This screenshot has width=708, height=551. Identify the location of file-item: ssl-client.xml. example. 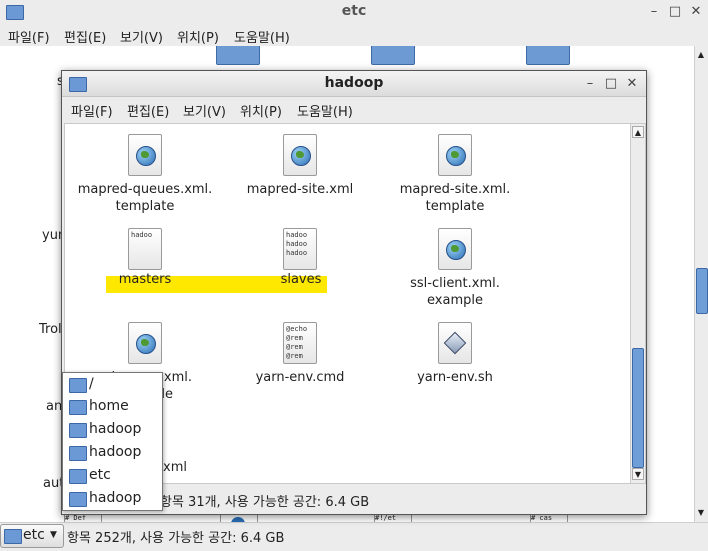
(455, 268).